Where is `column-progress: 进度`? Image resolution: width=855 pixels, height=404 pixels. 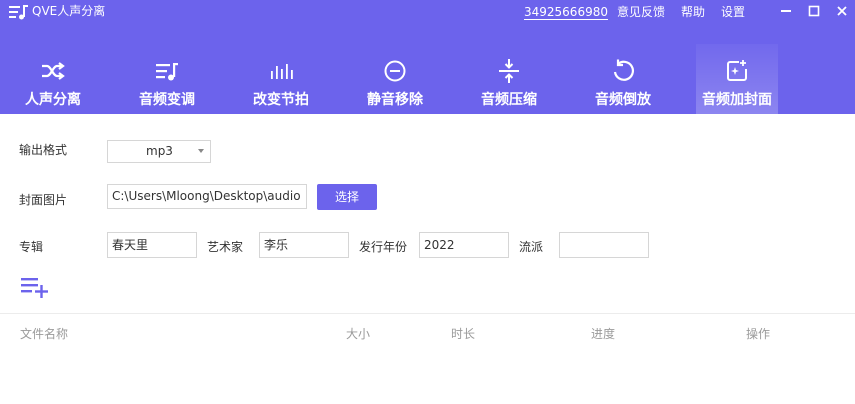 column-progress: 进度 is located at coordinates (603, 334).